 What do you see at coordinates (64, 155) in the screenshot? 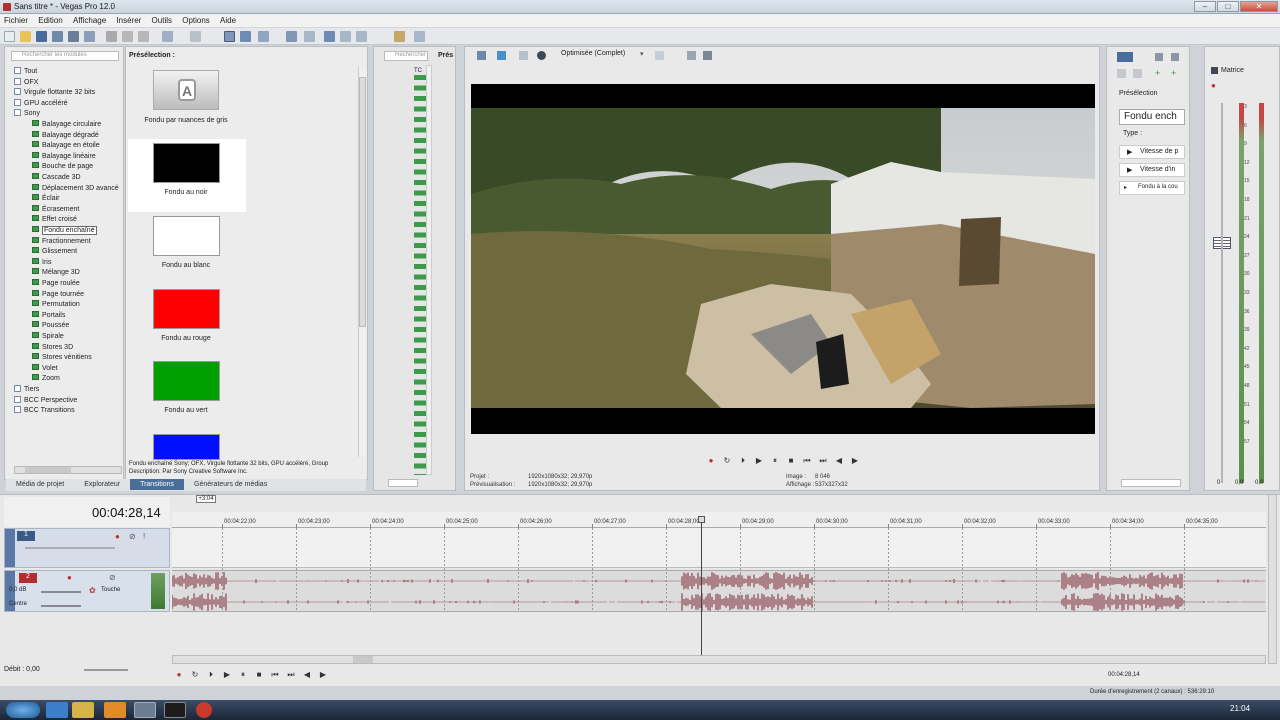
I see `tree-item-sony-transition: Balayage linéaire` at bounding box center [64, 155].